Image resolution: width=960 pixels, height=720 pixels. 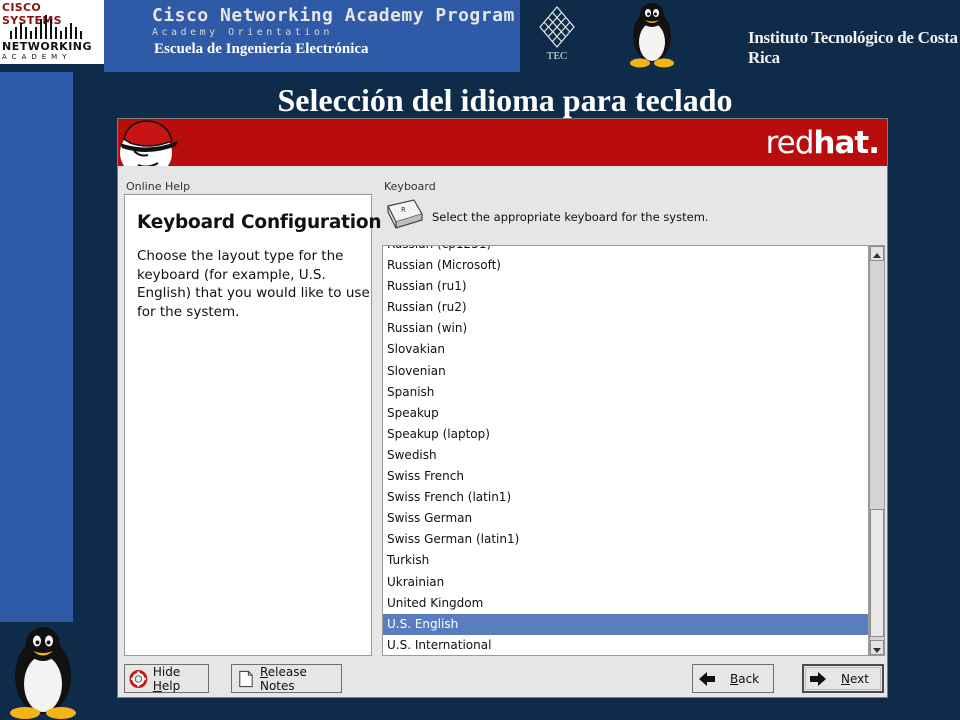 I want to click on svg-text: R, so click(x=403, y=210).